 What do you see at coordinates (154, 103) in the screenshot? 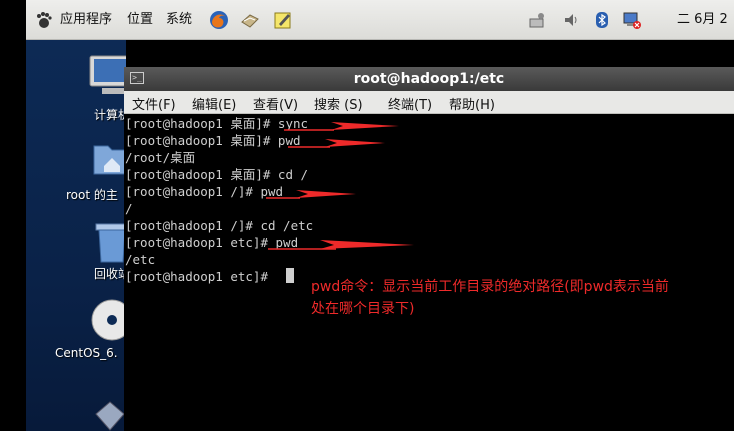
I see `menu-file: 文件(F)` at bounding box center [154, 103].